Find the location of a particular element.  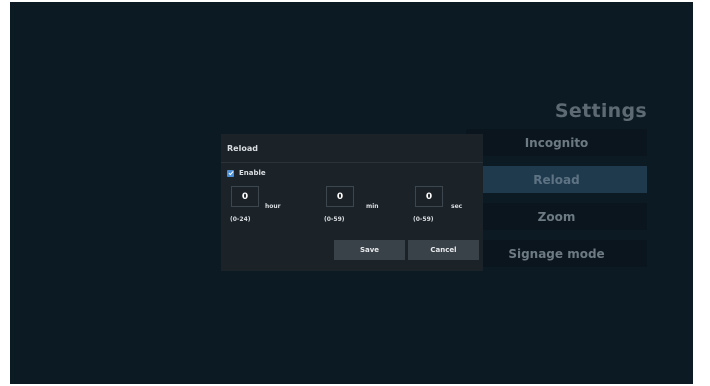

checkmark-icon is located at coordinates (231, 173).